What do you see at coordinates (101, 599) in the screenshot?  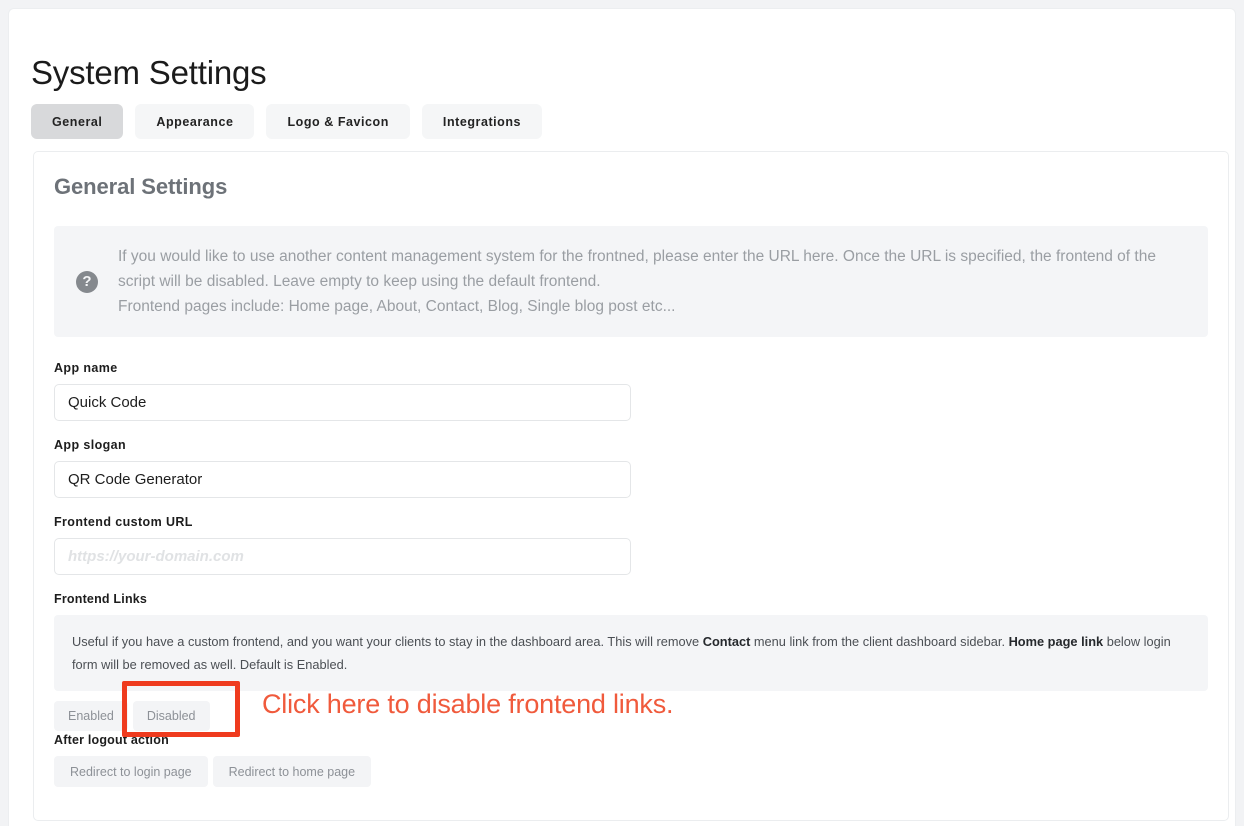 I see `frontend-links-label: Frontend Links` at bounding box center [101, 599].